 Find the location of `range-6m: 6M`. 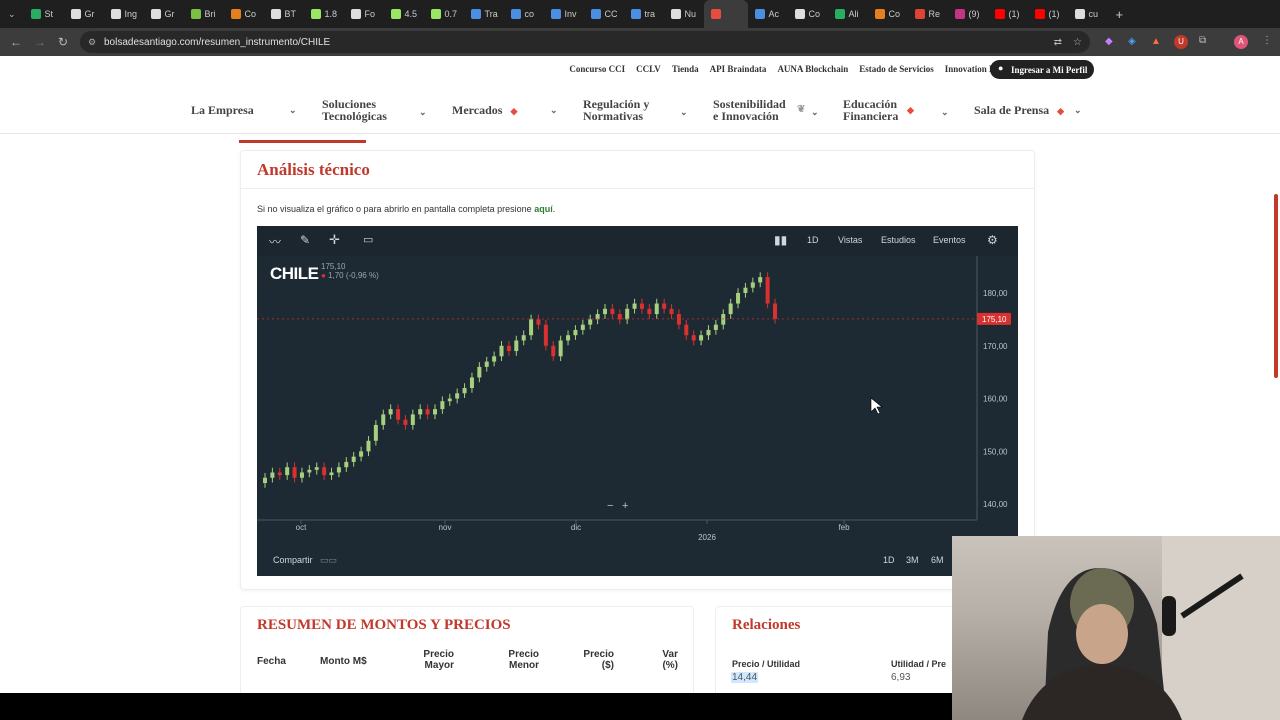

range-6m: 6M is located at coordinates (937, 560).